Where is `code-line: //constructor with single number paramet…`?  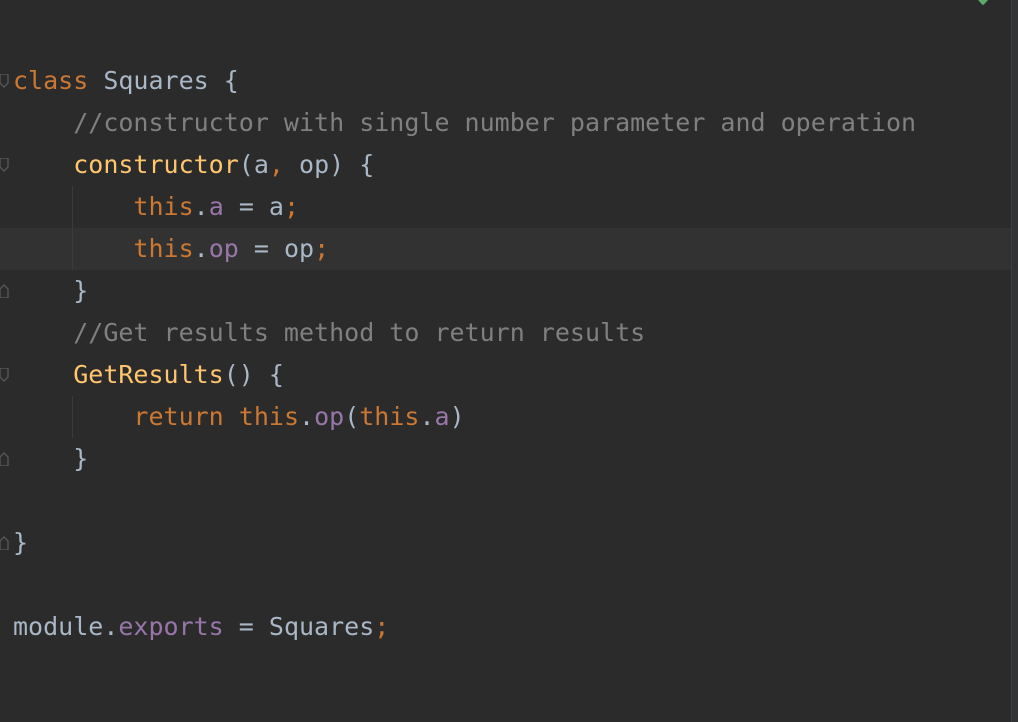 code-line: //constructor with single number paramet… is located at coordinates (464, 123).